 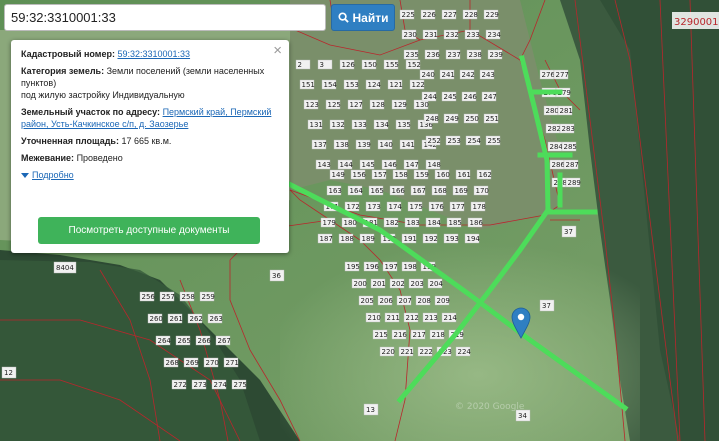 I want to click on plot-label: 201, so click(x=378, y=283).